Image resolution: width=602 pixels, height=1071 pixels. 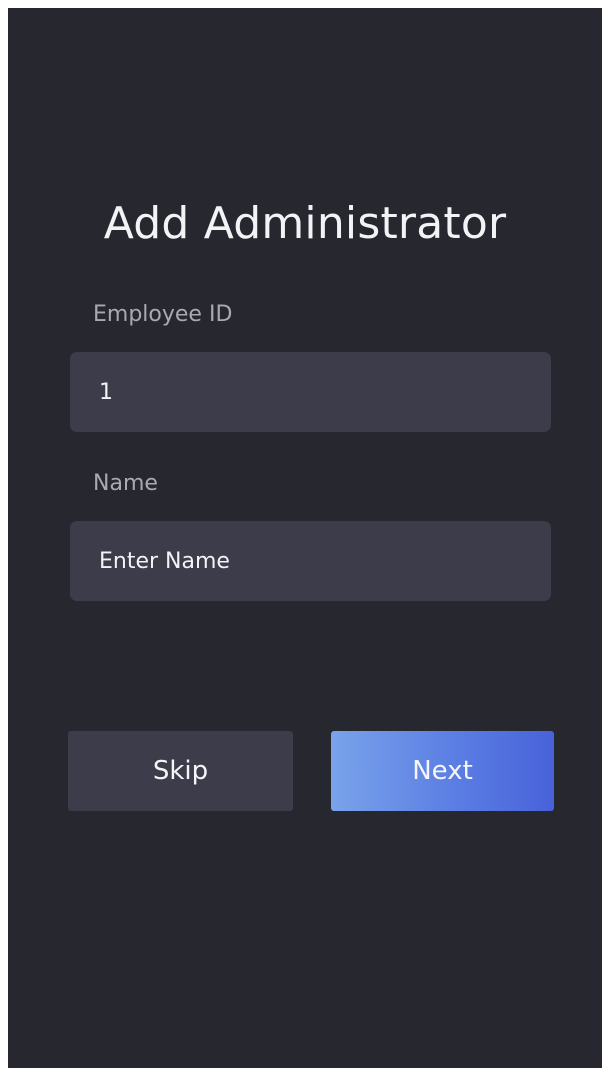 I want to click on name-field-container, so click(x=310, y=561).